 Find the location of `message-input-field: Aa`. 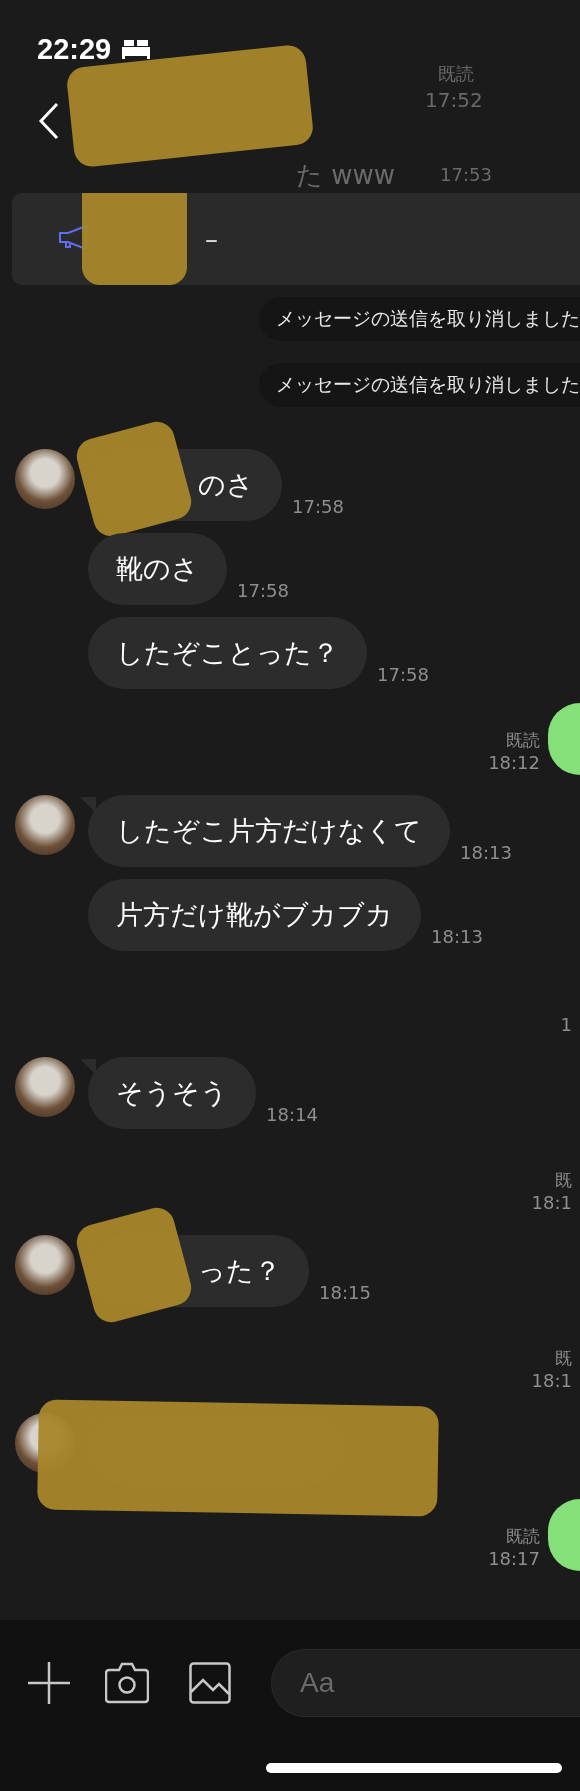

message-input-field: Aa is located at coordinates (425, 1682).